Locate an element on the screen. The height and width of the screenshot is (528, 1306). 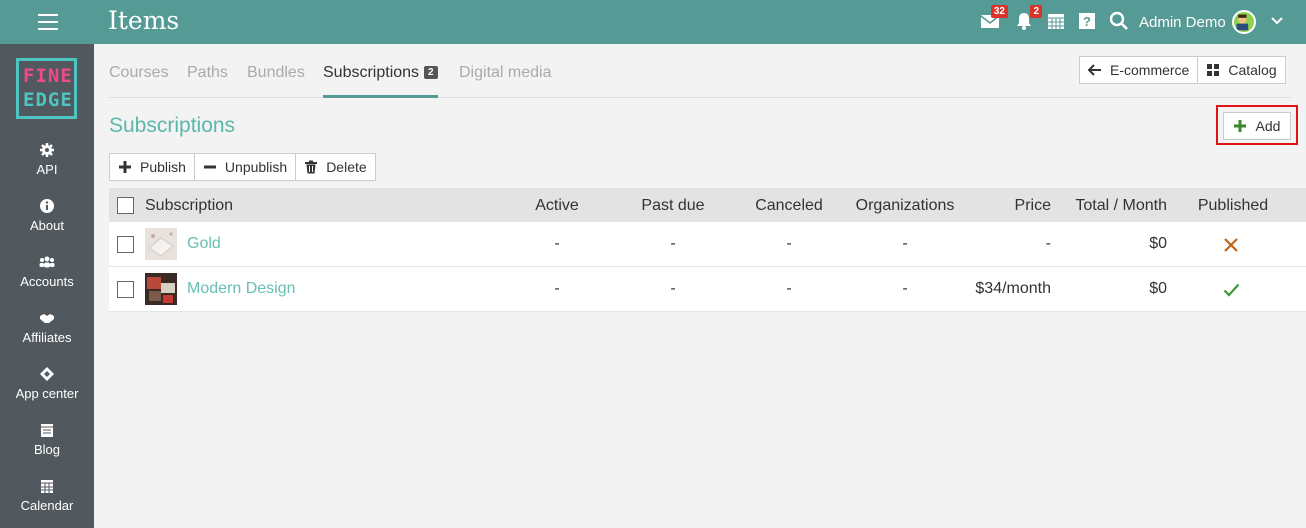
cell-price: $34/month is located at coordinates (1013, 288).